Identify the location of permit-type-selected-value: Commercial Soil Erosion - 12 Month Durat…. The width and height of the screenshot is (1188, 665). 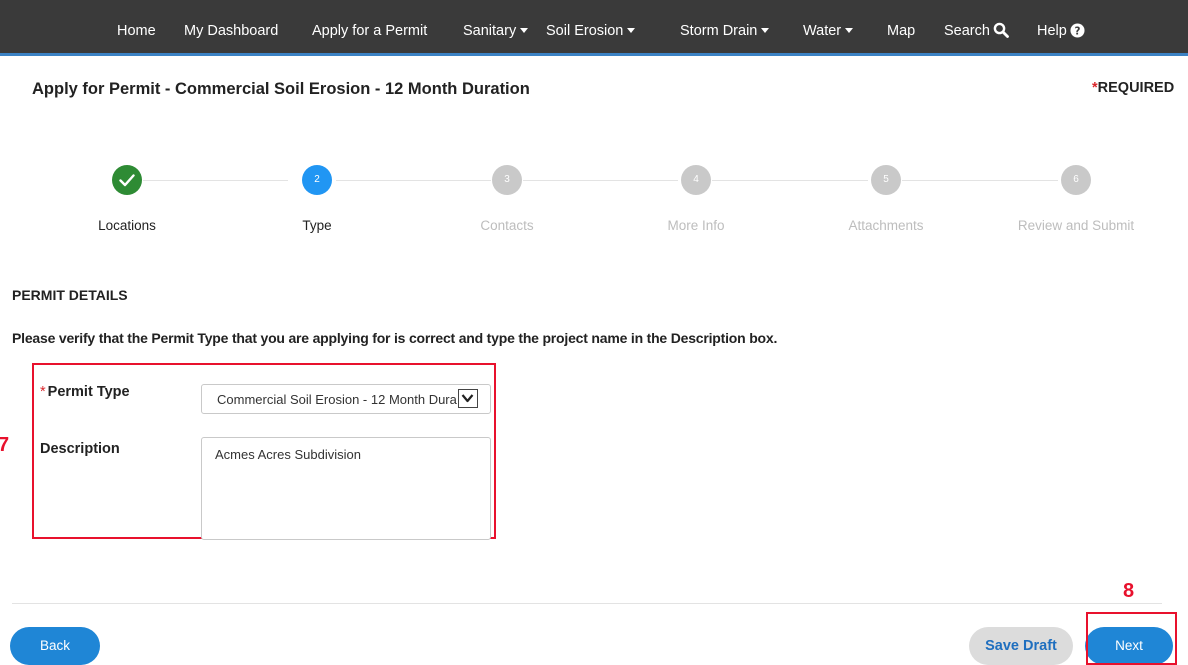
(337, 399).